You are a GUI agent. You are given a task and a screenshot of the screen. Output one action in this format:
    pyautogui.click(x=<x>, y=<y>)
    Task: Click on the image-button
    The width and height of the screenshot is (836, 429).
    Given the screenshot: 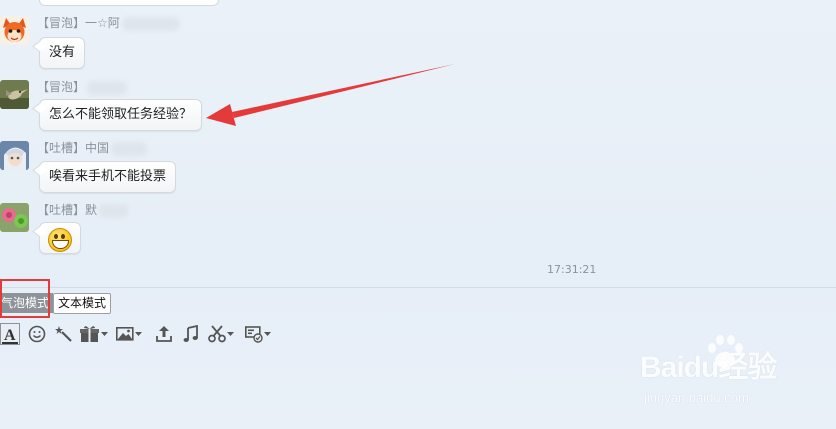 What is the action you would take?
    pyautogui.click(x=129, y=334)
    